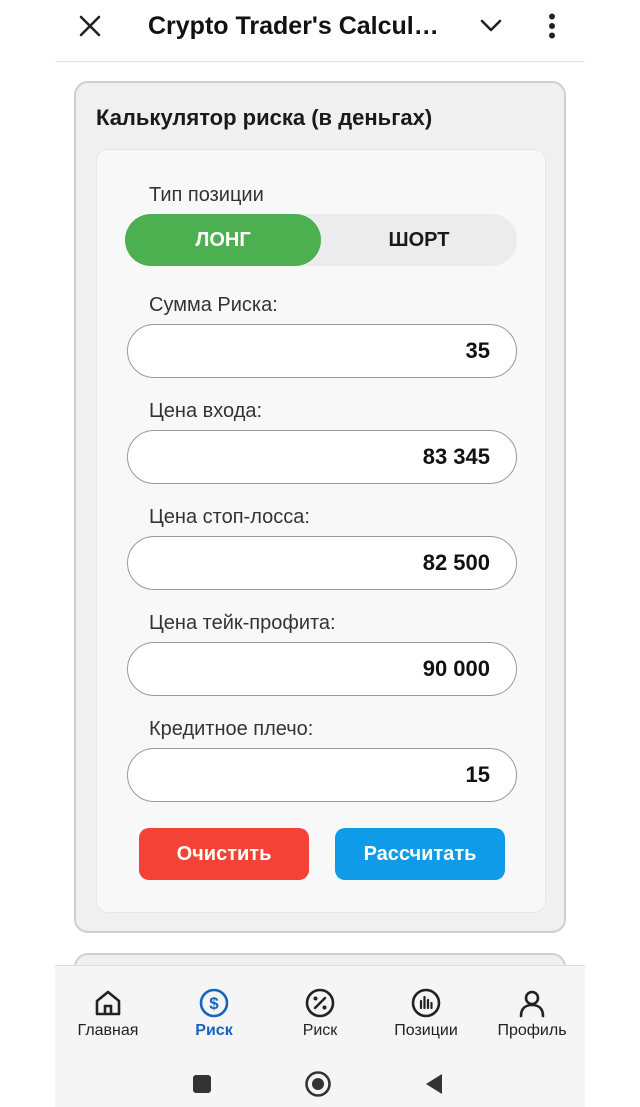  I want to click on entry-price-label: Цена входа:, so click(206, 411).